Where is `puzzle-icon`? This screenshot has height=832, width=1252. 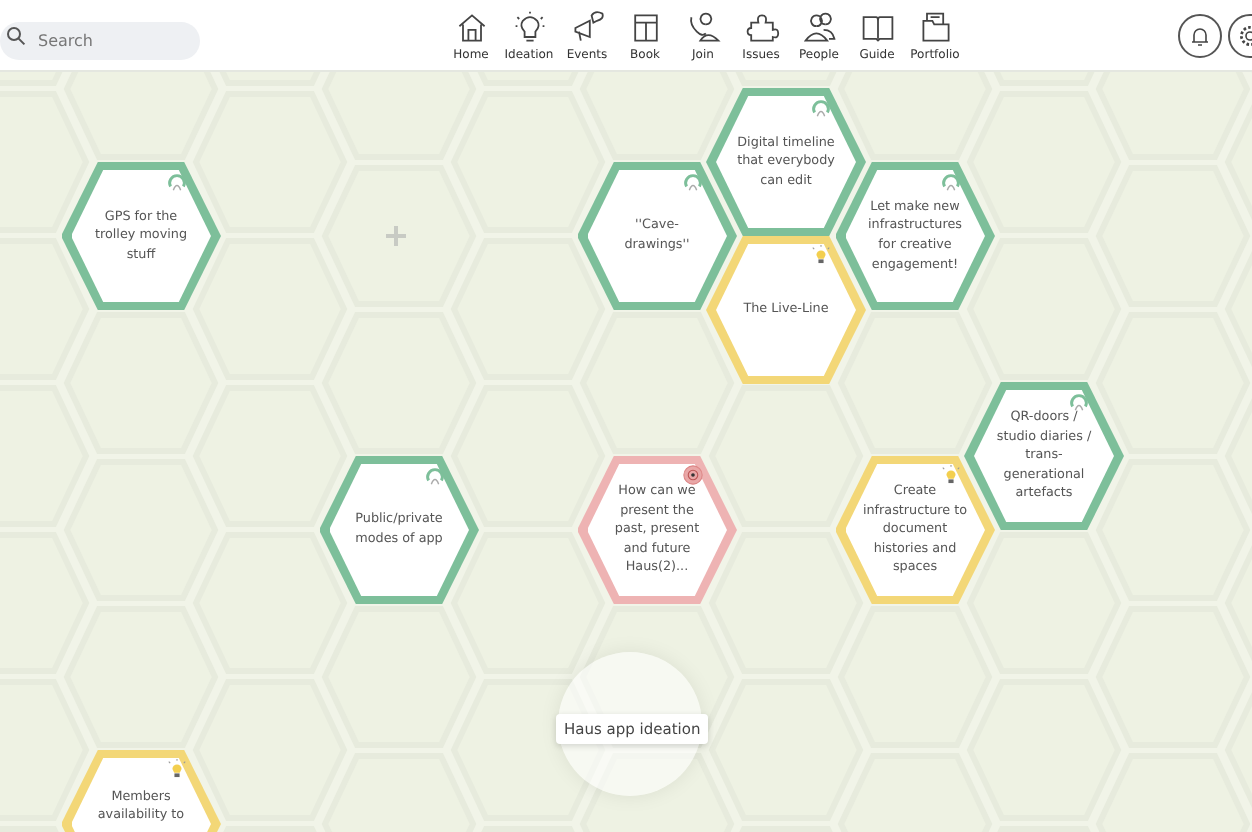
puzzle-icon is located at coordinates (761, 27).